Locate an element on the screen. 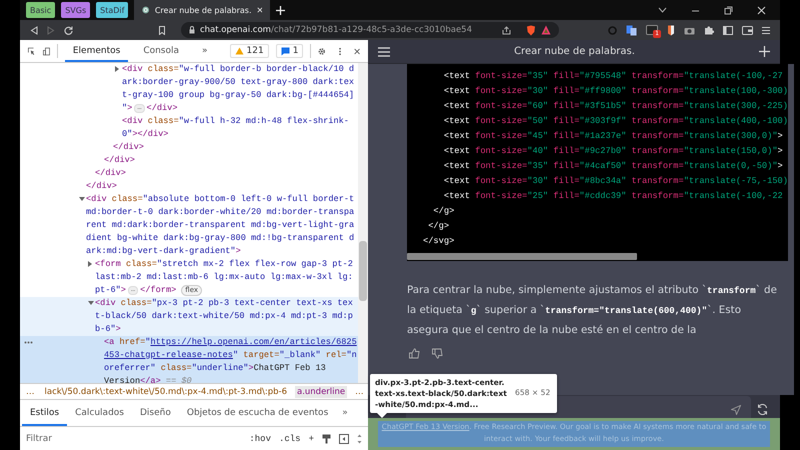  code-line: <text font-size="35" fill="#795548" transform="translate(-100,-27 is located at coordinates (613, 76).